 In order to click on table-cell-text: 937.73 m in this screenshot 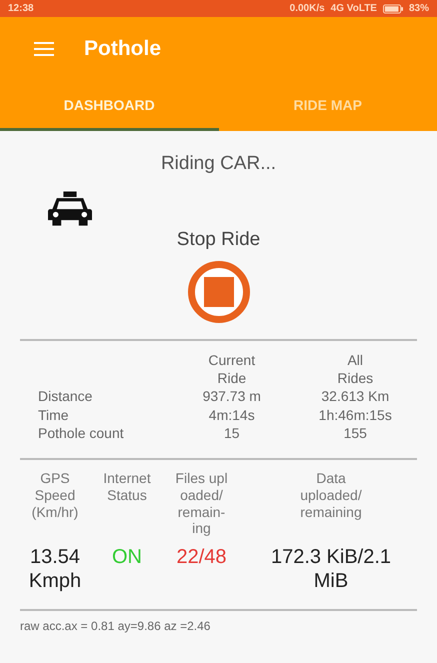, I will do `click(232, 396)`.